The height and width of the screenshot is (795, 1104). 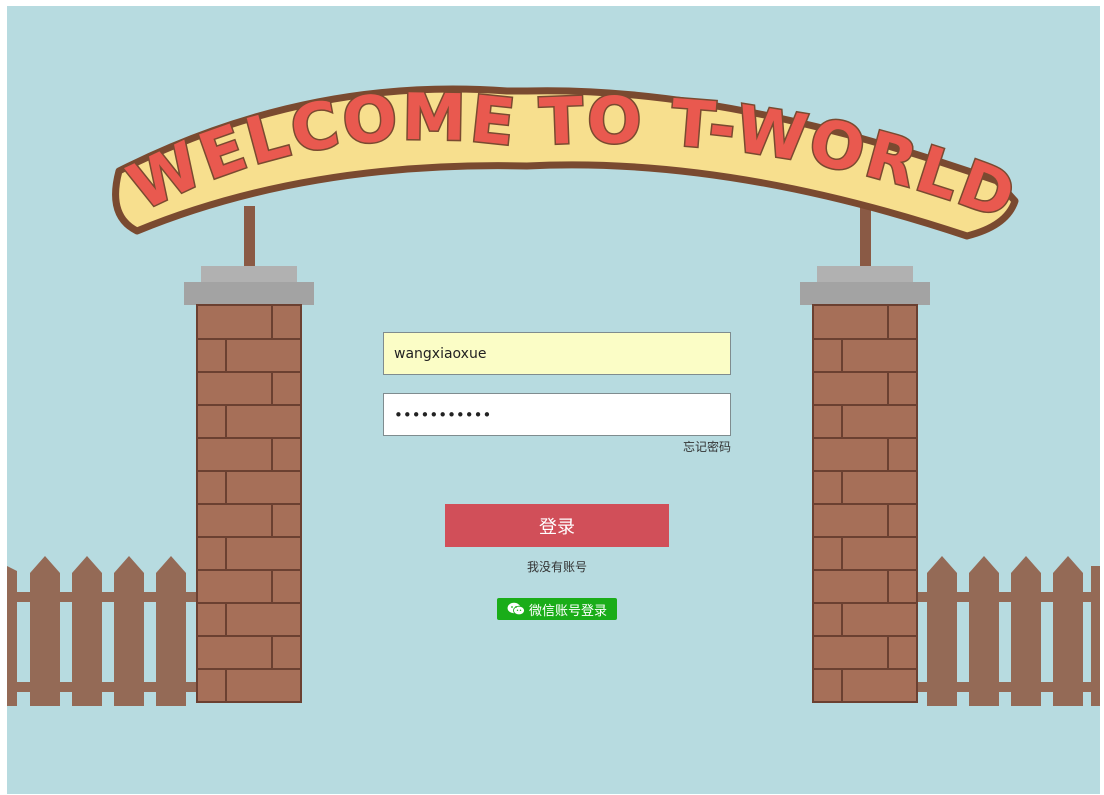 What do you see at coordinates (516, 609) in the screenshot?
I see `wechat-icon` at bounding box center [516, 609].